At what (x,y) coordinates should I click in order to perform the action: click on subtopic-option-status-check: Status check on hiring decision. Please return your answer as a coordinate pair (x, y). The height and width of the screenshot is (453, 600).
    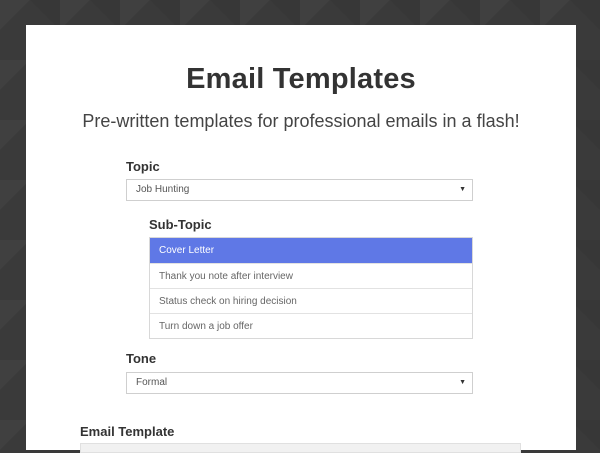
    Looking at the image, I should click on (311, 300).